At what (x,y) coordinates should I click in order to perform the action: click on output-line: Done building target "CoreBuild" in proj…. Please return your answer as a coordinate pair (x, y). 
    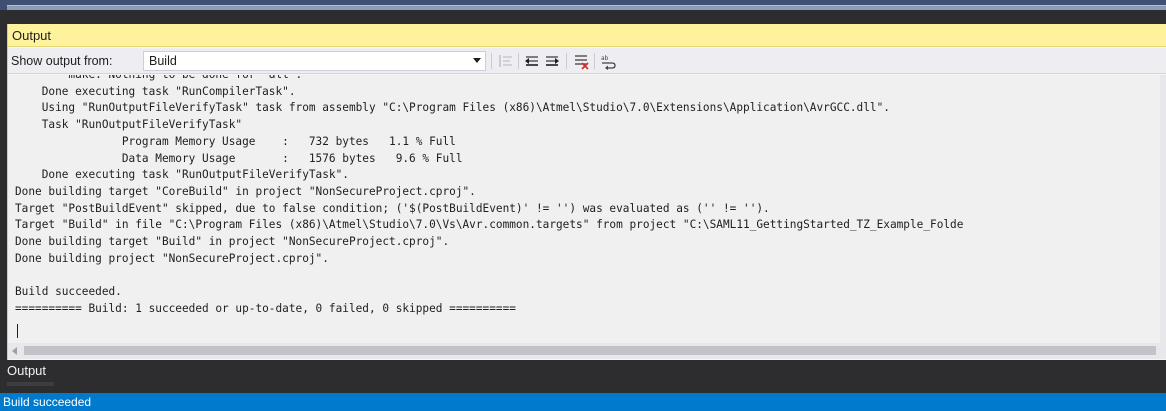
    Looking at the image, I should click on (245, 191).